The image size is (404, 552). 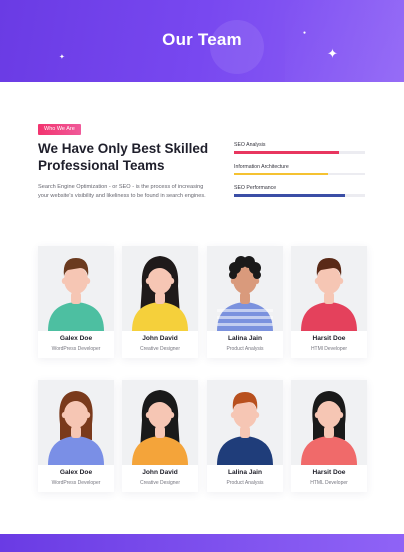 What do you see at coordinates (299, 148) in the screenshot?
I see `skill-item: SEO Analysis` at bounding box center [299, 148].